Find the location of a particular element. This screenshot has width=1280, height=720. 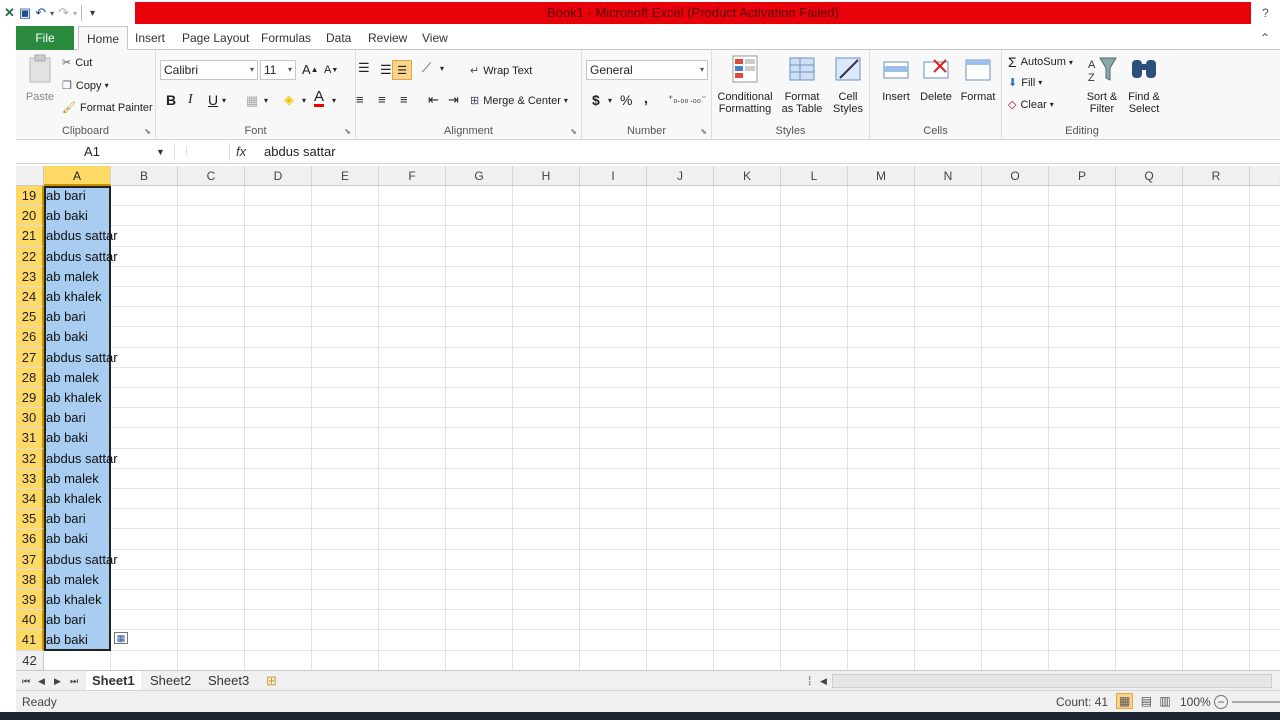

row-header: 27 is located at coordinates (30, 357).